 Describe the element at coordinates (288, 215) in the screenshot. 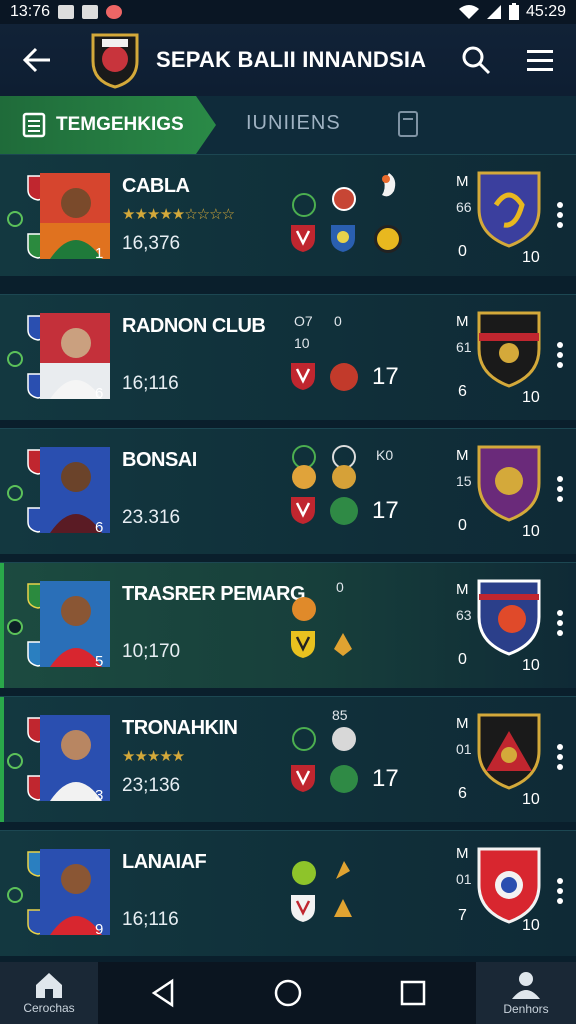

I see `list-item: 1 CABLA ★★★★★☆☆☆☆ 16,376 M 66 0 10` at that location.